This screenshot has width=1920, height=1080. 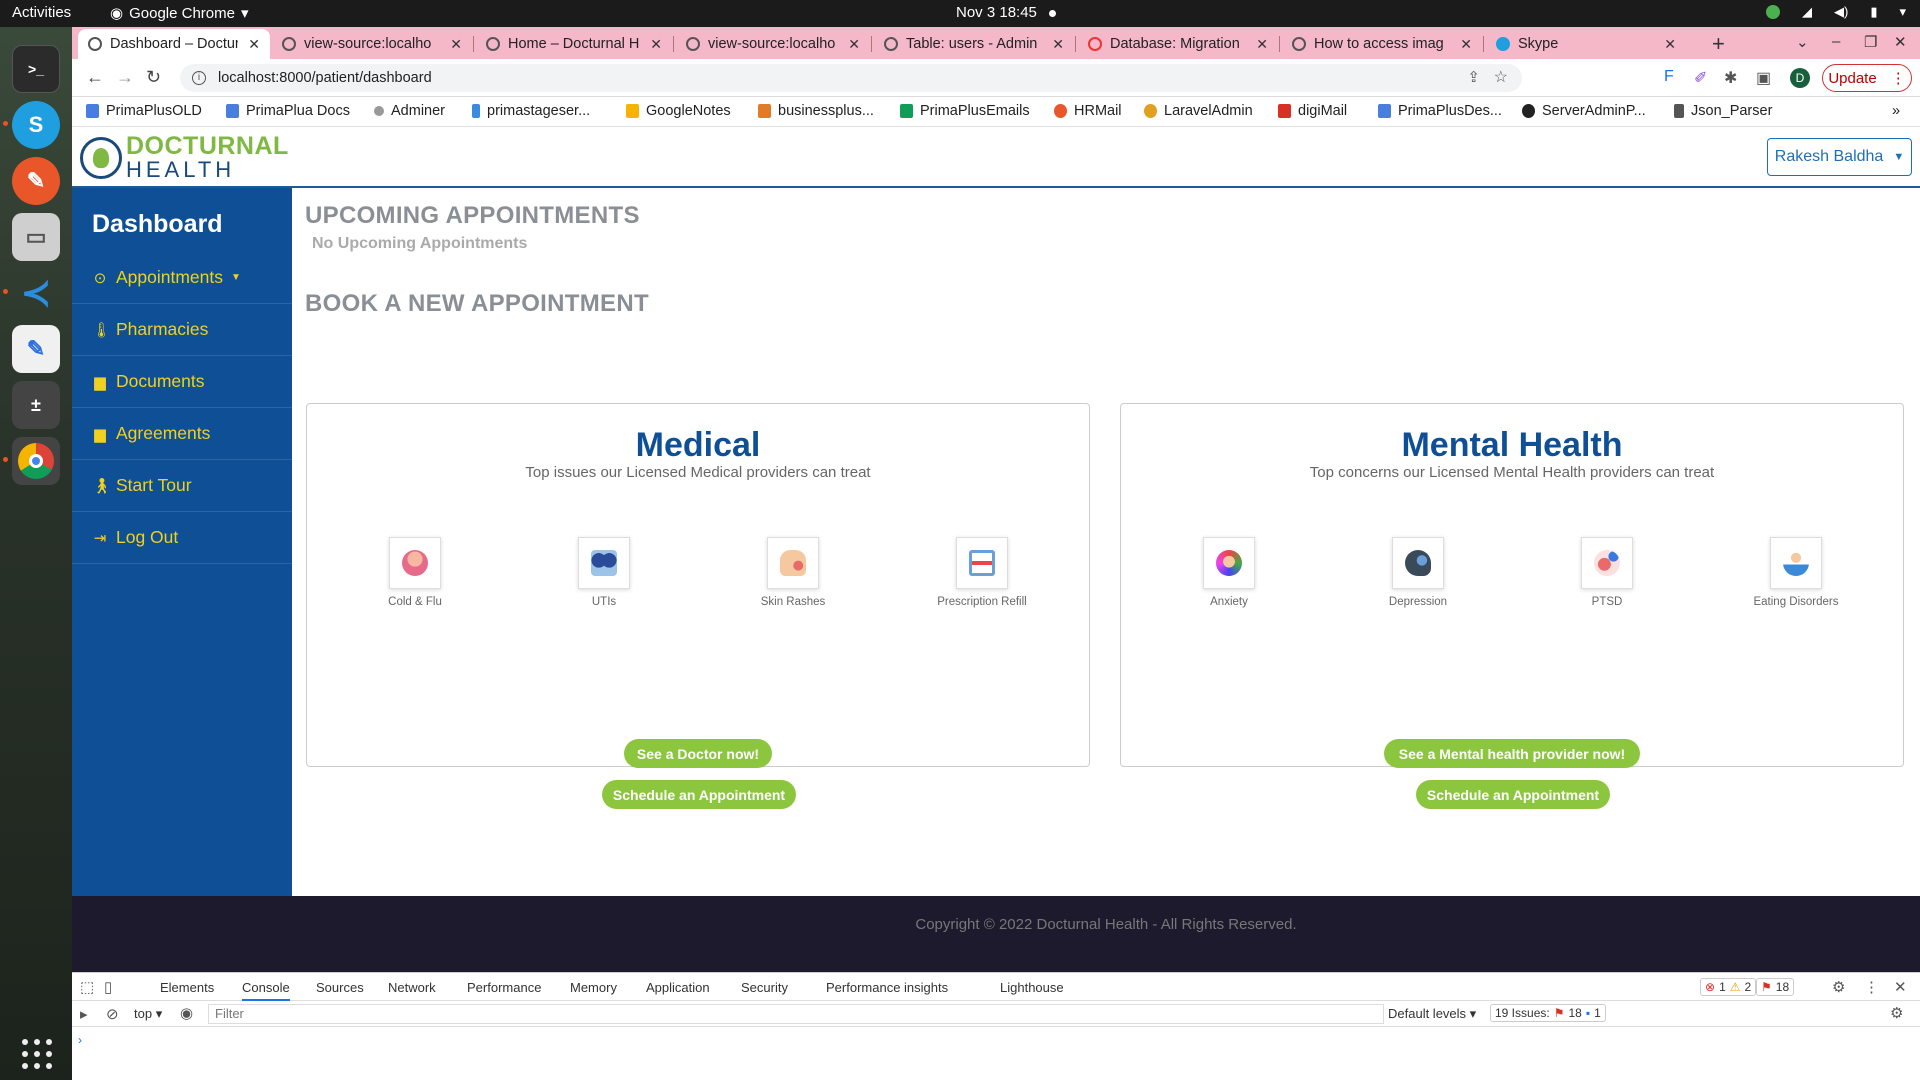 What do you see at coordinates (41, 12) in the screenshot?
I see `activities-button: Activities` at bounding box center [41, 12].